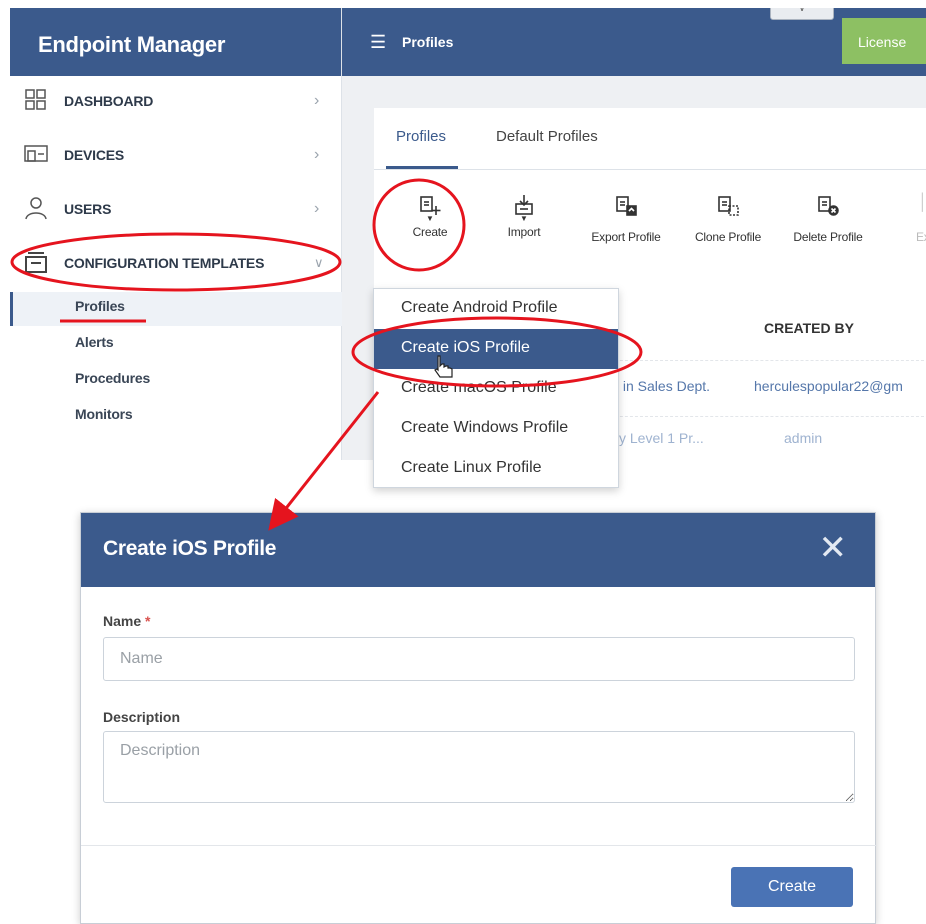  I want to click on table-cell-name: s in Sales Dept., so click(661, 386).